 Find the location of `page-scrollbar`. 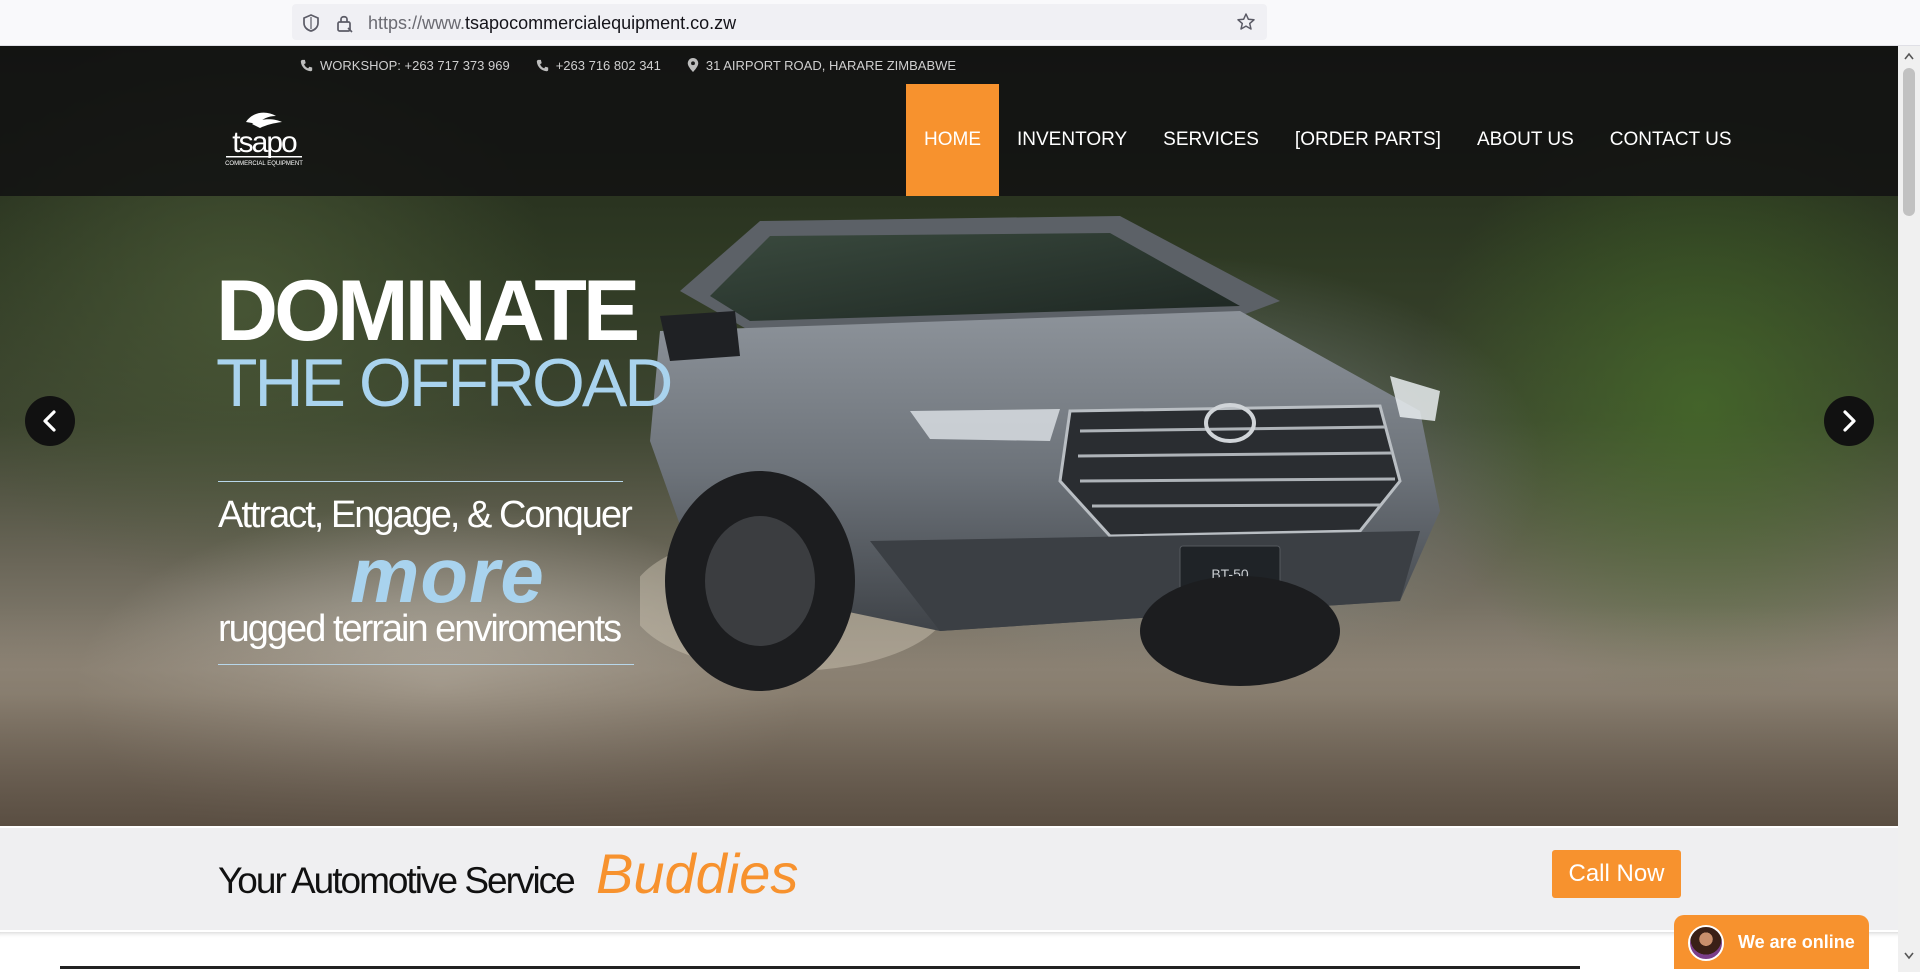

page-scrollbar is located at coordinates (1909, 509).